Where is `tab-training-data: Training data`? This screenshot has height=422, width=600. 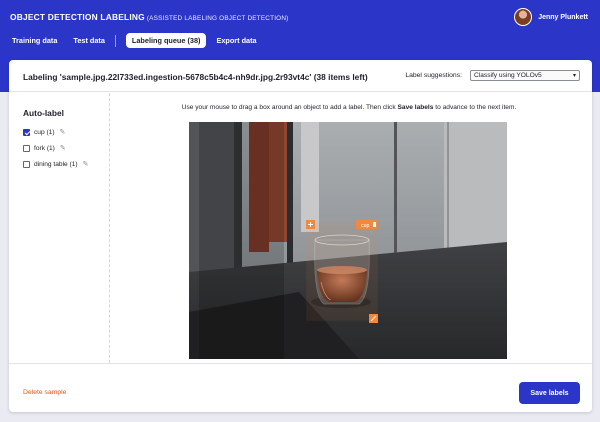 tab-training-data: Training data is located at coordinates (34, 40).